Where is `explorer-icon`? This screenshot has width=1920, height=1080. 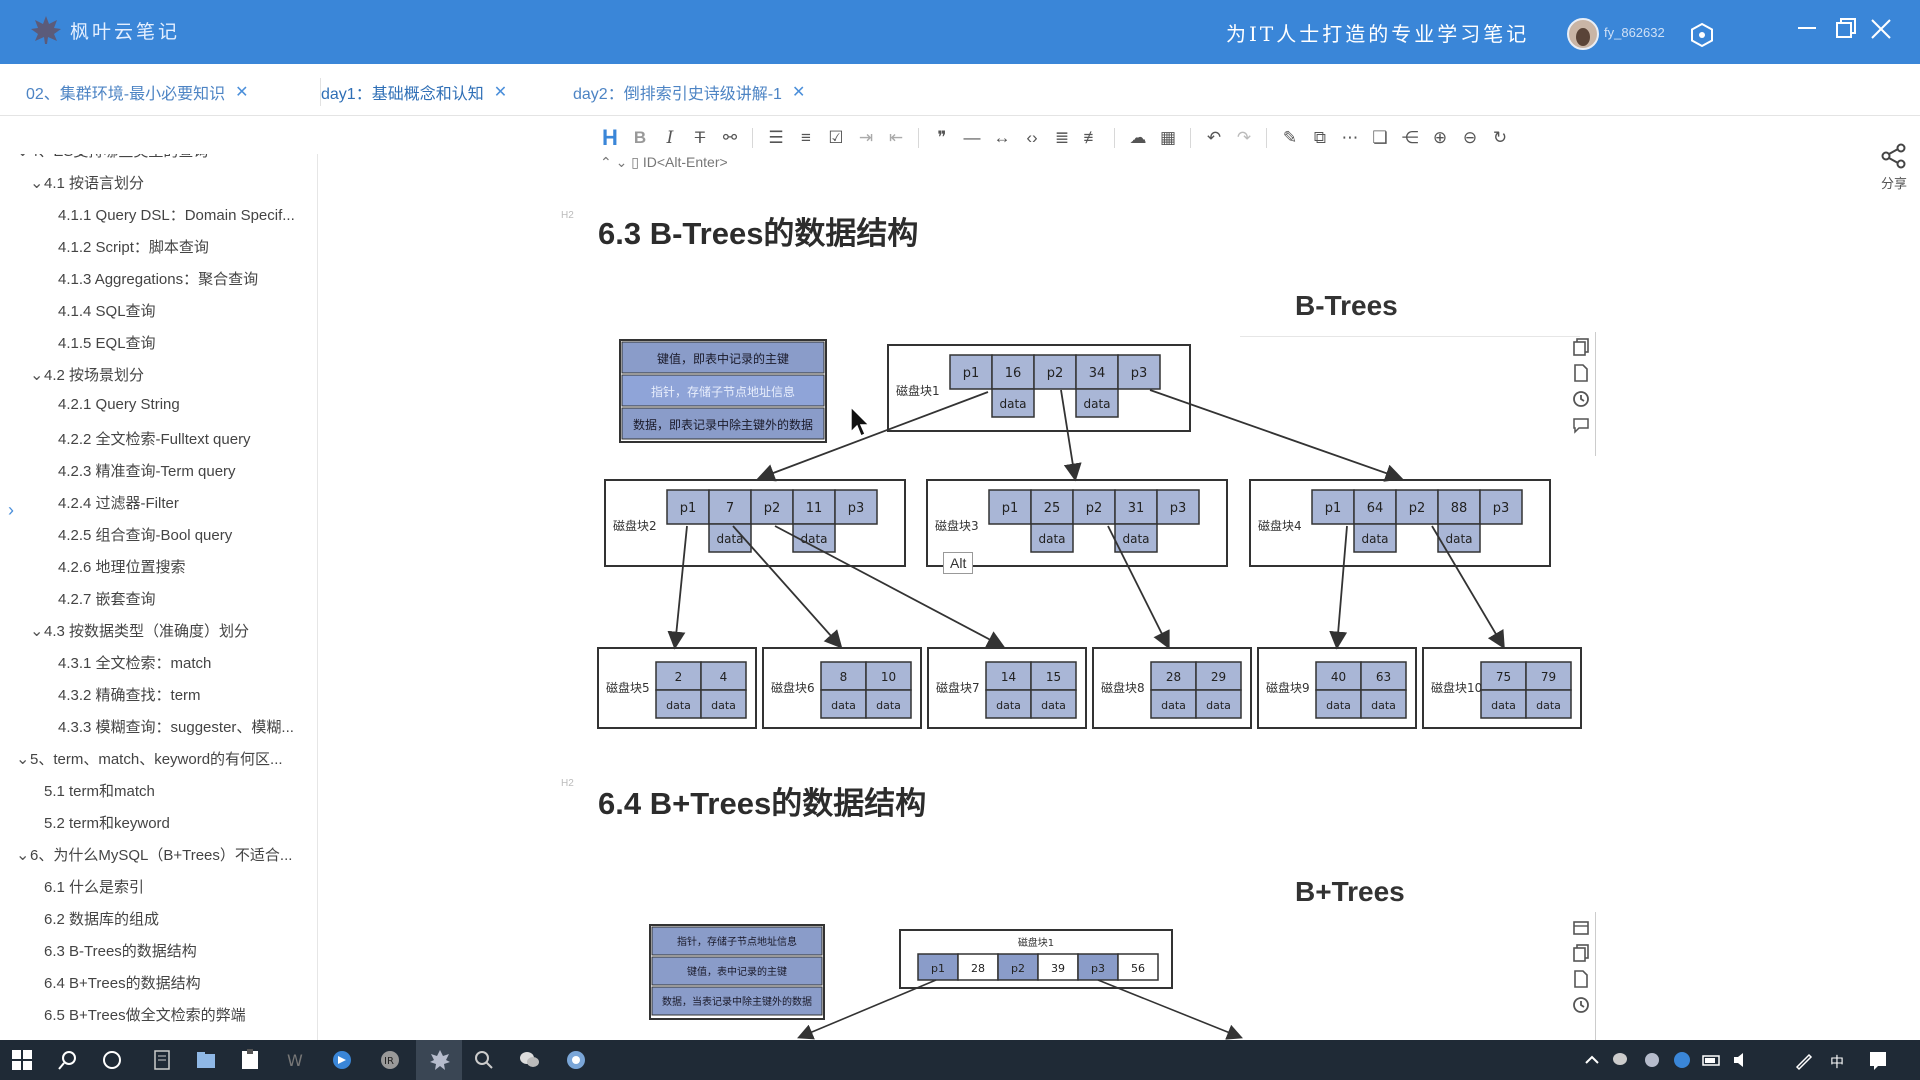
explorer-icon is located at coordinates (206, 1060).